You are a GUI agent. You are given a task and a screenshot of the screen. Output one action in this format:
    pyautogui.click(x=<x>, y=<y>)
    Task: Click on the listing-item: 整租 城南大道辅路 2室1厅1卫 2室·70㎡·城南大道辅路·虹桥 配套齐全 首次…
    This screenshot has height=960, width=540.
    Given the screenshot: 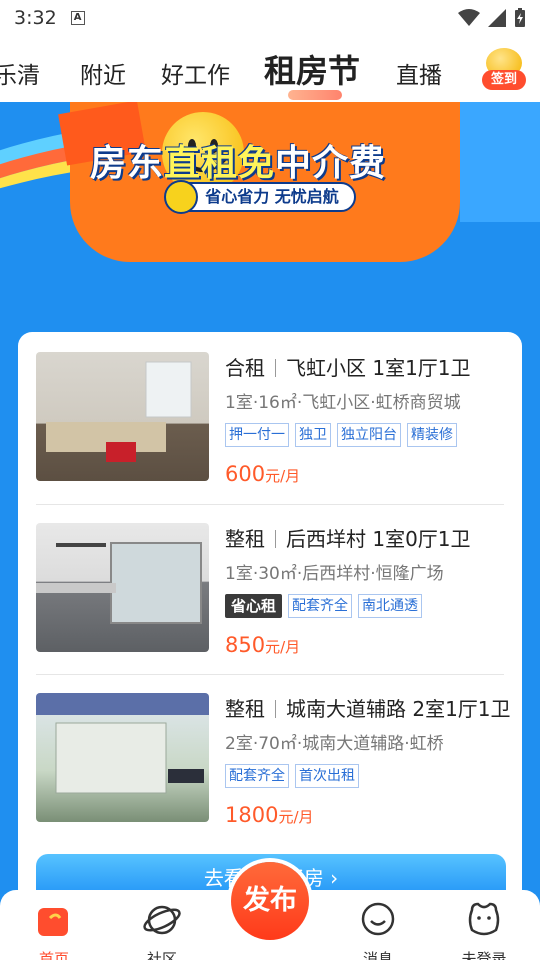 What is the action you would take?
    pyautogui.click(x=273, y=768)
    